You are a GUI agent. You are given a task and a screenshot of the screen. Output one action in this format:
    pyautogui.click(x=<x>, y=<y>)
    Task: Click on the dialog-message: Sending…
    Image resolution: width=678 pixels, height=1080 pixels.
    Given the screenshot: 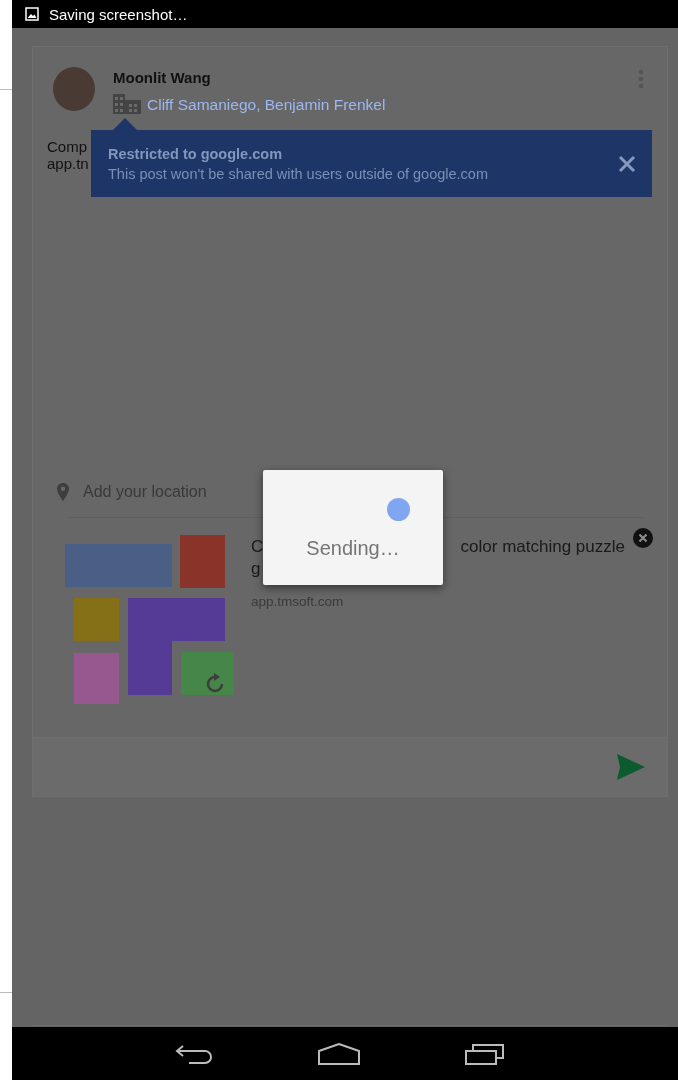 What is the action you would take?
    pyautogui.click(x=353, y=548)
    